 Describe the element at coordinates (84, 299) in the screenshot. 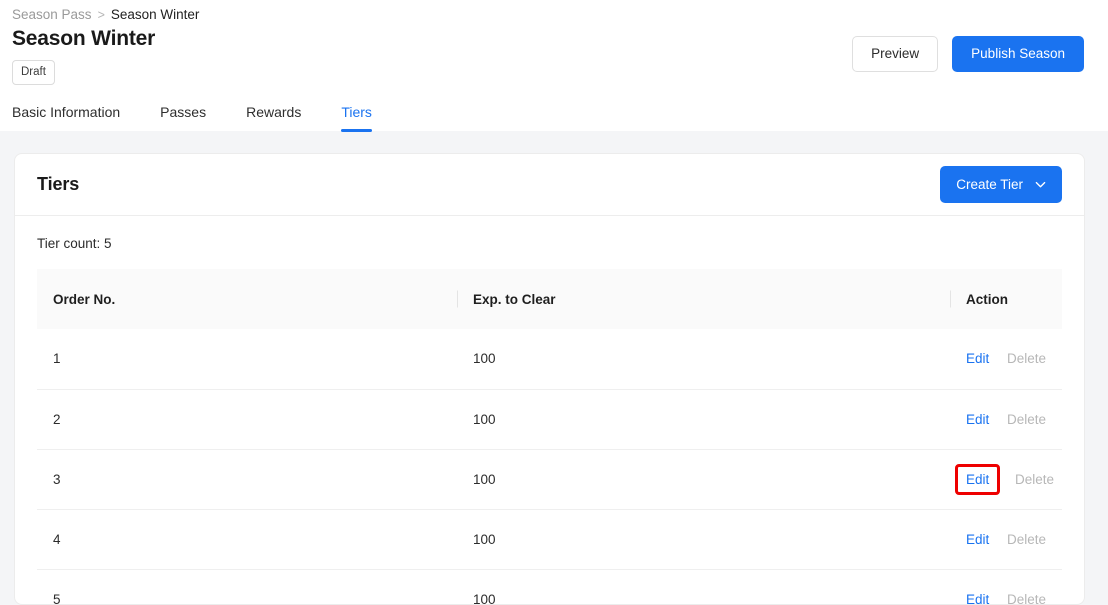

I see `column-header-order-no: Order No.` at that location.